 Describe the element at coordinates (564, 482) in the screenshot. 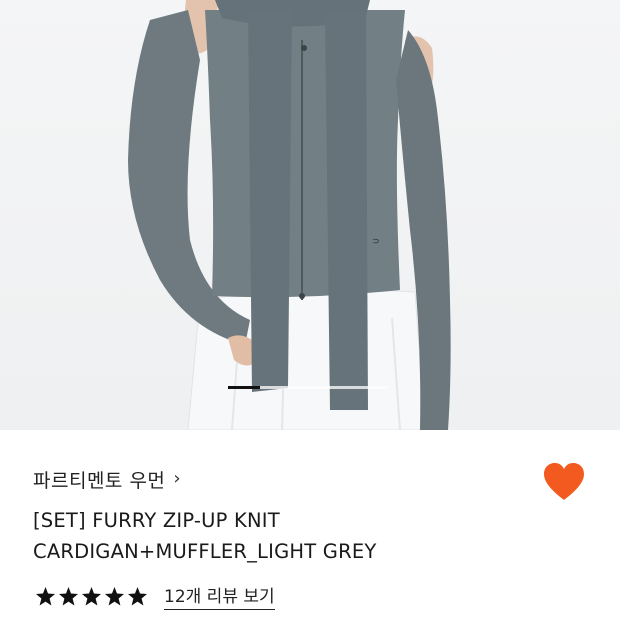

I see `wishlist-heart-icon` at that location.